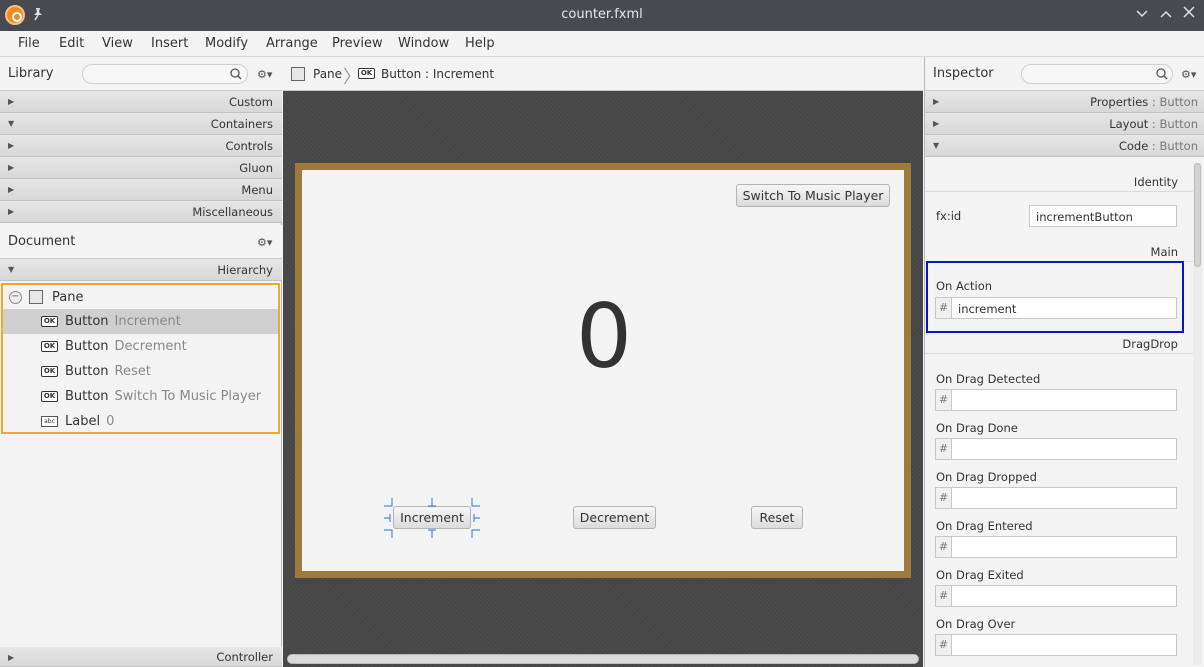  Describe the element at coordinates (169, 43) in the screenshot. I see `menu-insert: Insert` at that location.